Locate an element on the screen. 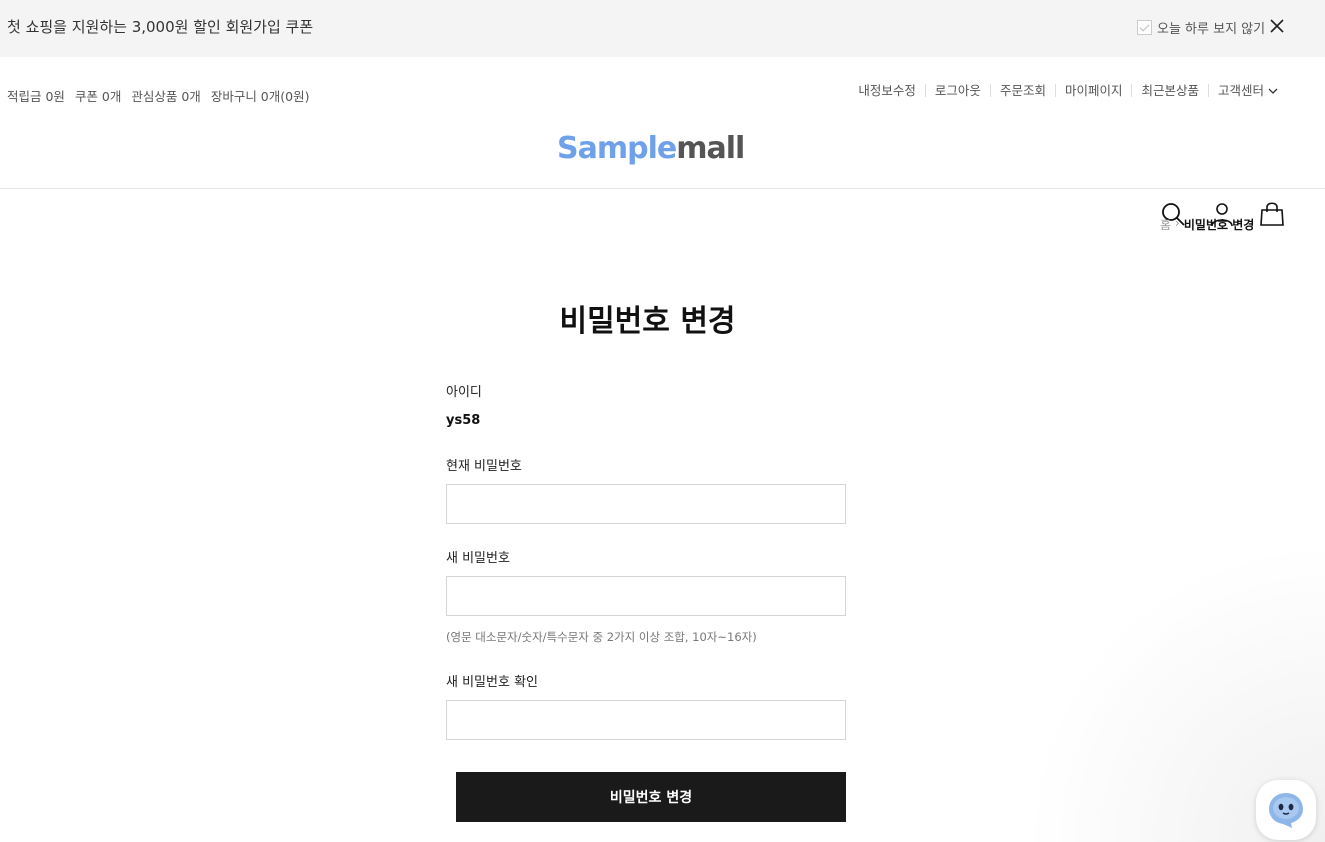 Image resolution: width=1325 pixels, height=842 pixels. logout-link: 로그아웃 is located at coordinates (957, 90).